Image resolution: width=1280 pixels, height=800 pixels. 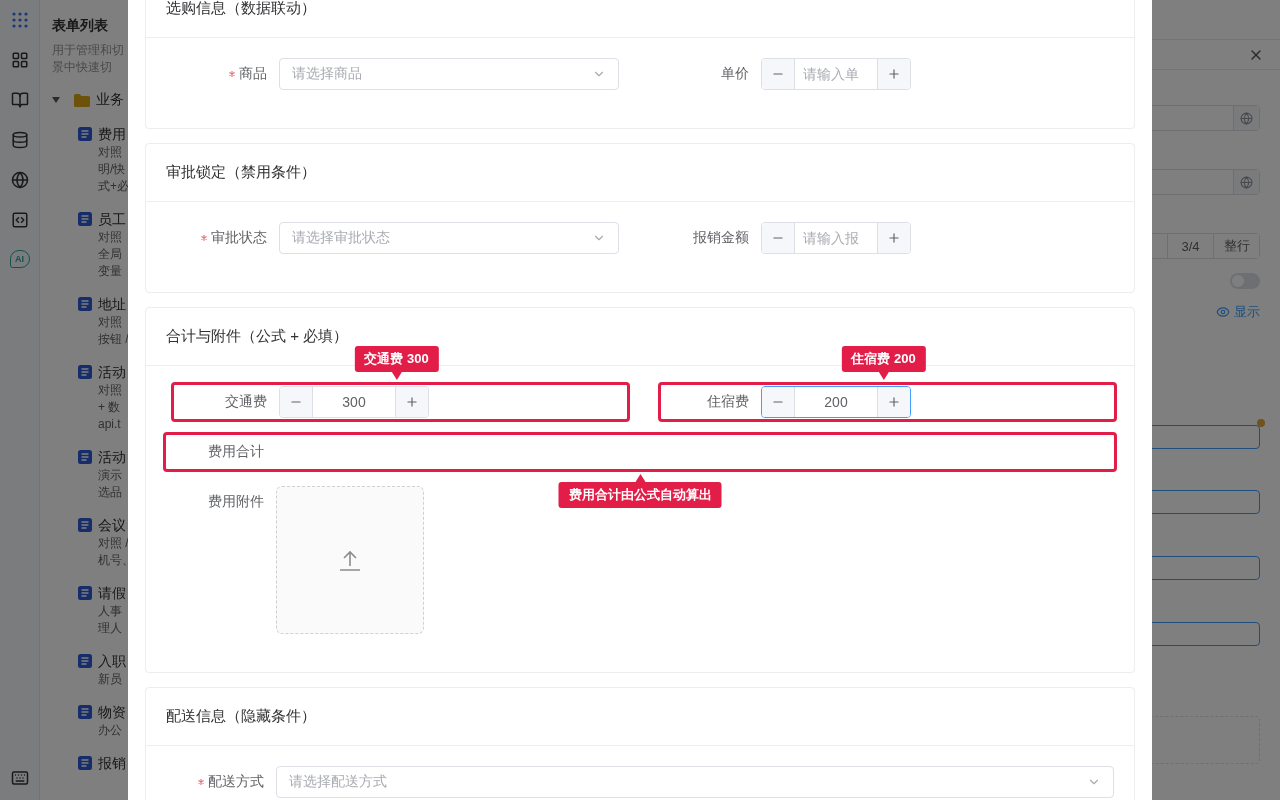 I want to click on number-stepper: 200, so click(x=836, y=402).